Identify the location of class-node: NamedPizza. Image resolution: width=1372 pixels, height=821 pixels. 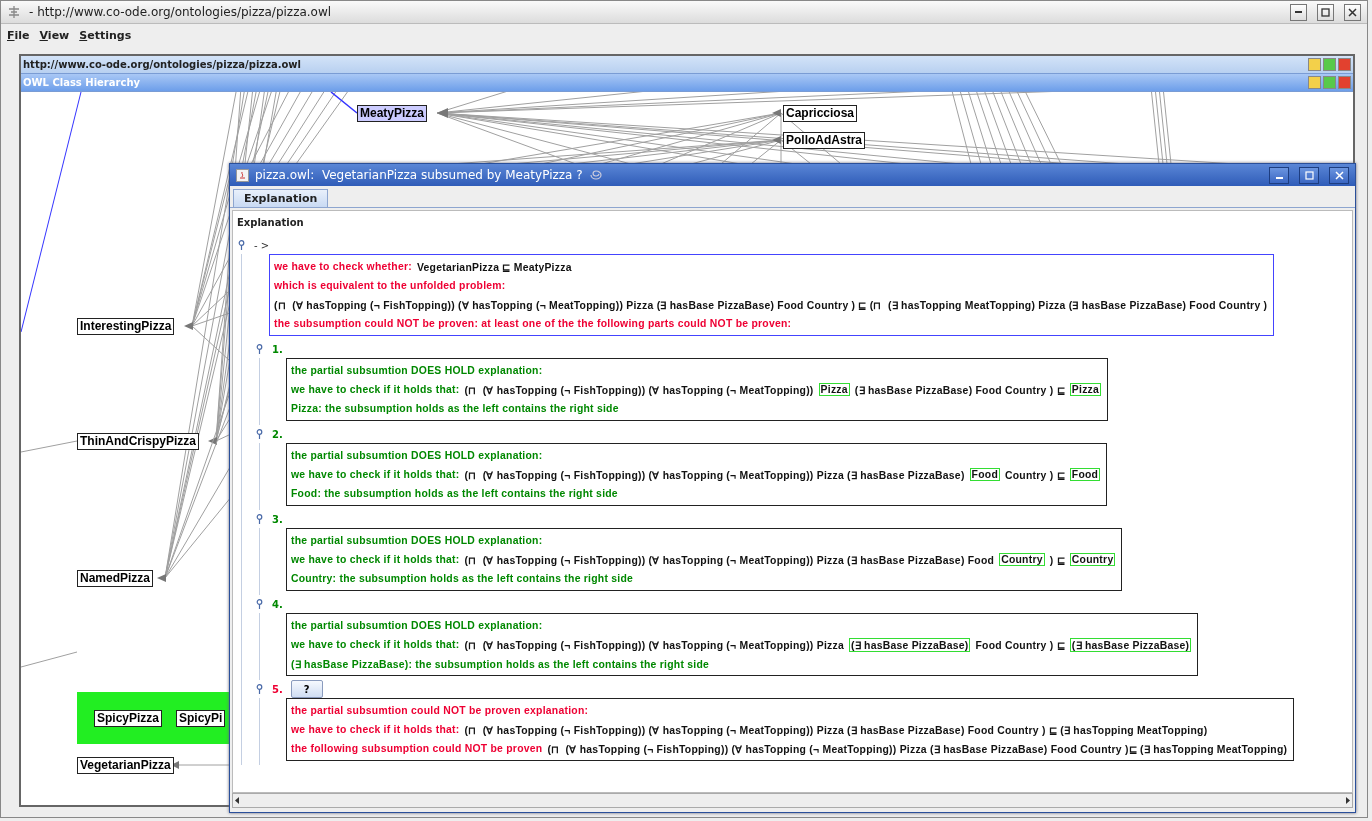
(115, 578).